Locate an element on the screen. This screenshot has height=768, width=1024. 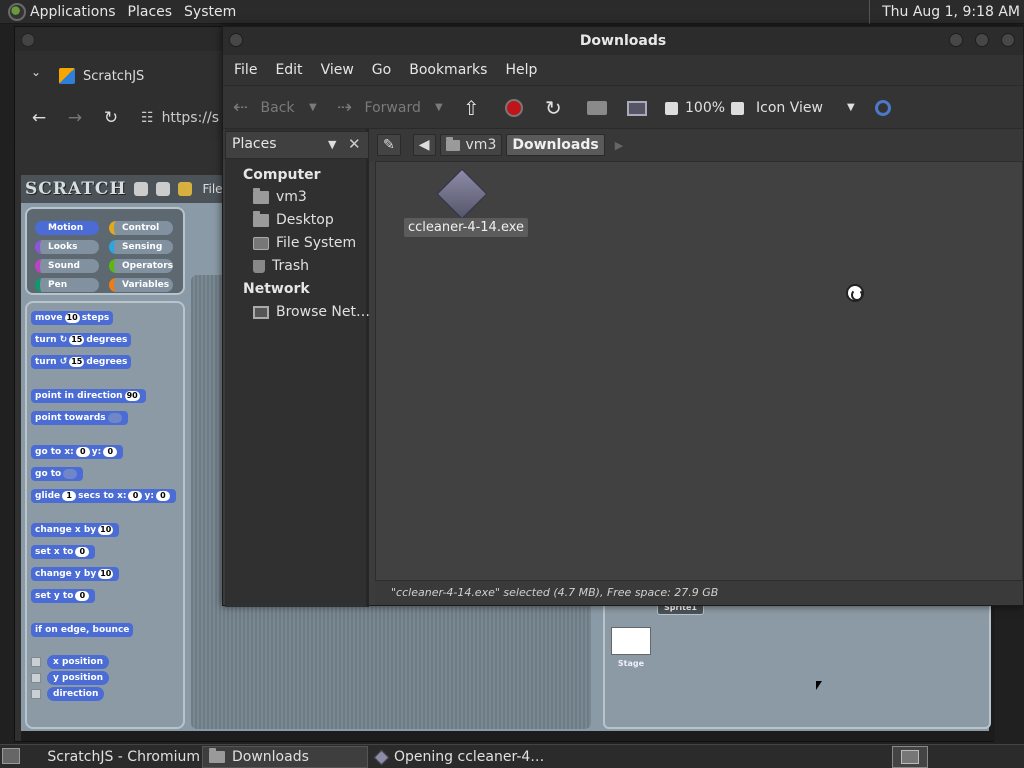
clock: Thu Aug 1, 9:18 AM is located at coordinates (946, 12).